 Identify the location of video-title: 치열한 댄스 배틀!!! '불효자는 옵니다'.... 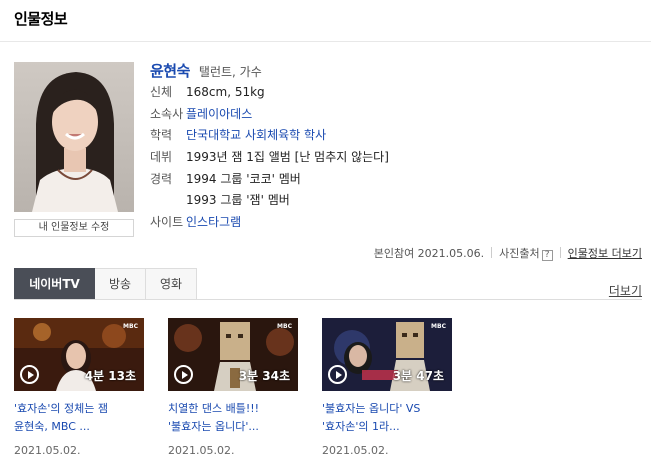
(233, 418).